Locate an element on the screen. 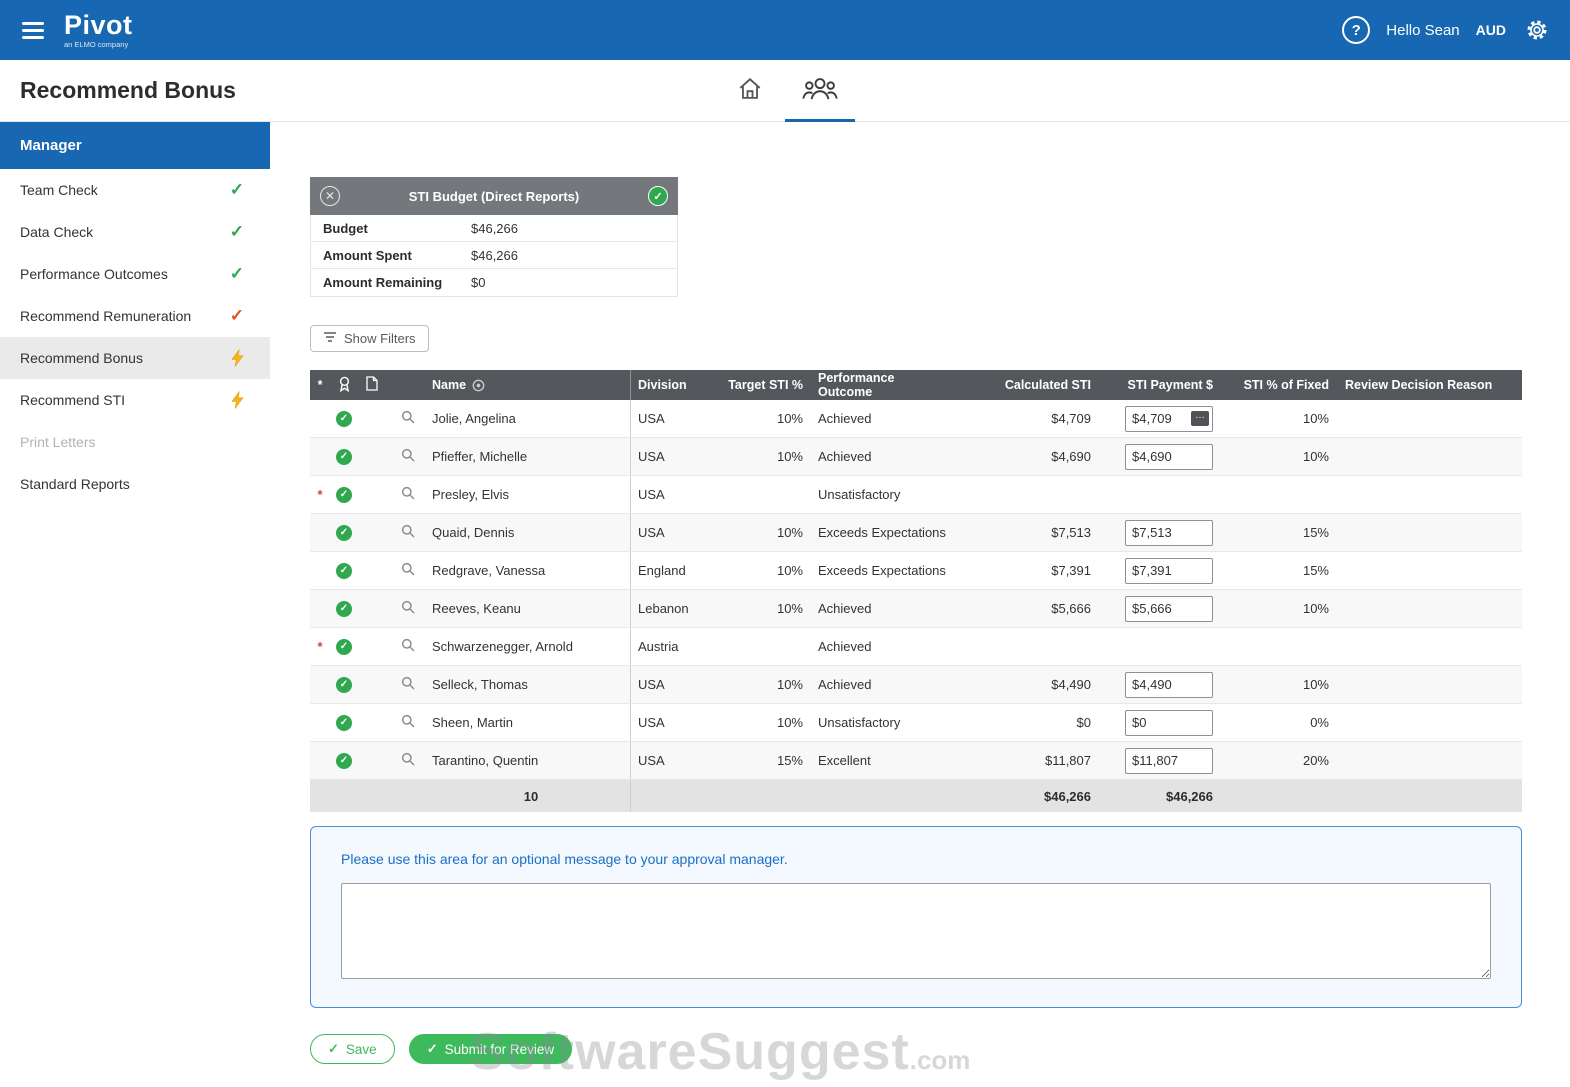 This screenshot has height=1087, width=1570. sidebar-item-recommend-bonus: Recommend Bonus is located at coordinates (135, 358).